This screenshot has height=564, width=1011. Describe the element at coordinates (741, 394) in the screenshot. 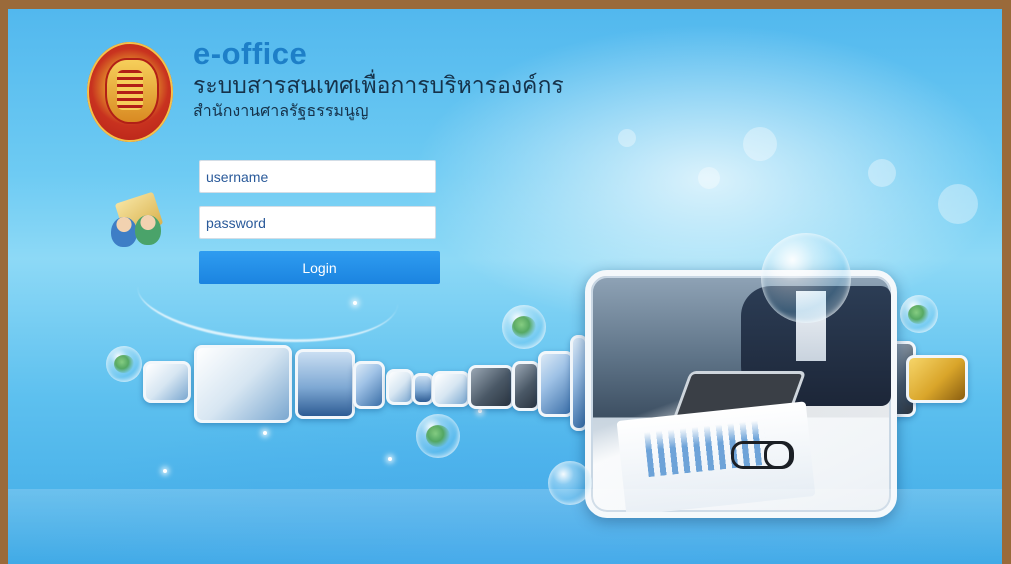

I see `featured-business-photo` at that location.